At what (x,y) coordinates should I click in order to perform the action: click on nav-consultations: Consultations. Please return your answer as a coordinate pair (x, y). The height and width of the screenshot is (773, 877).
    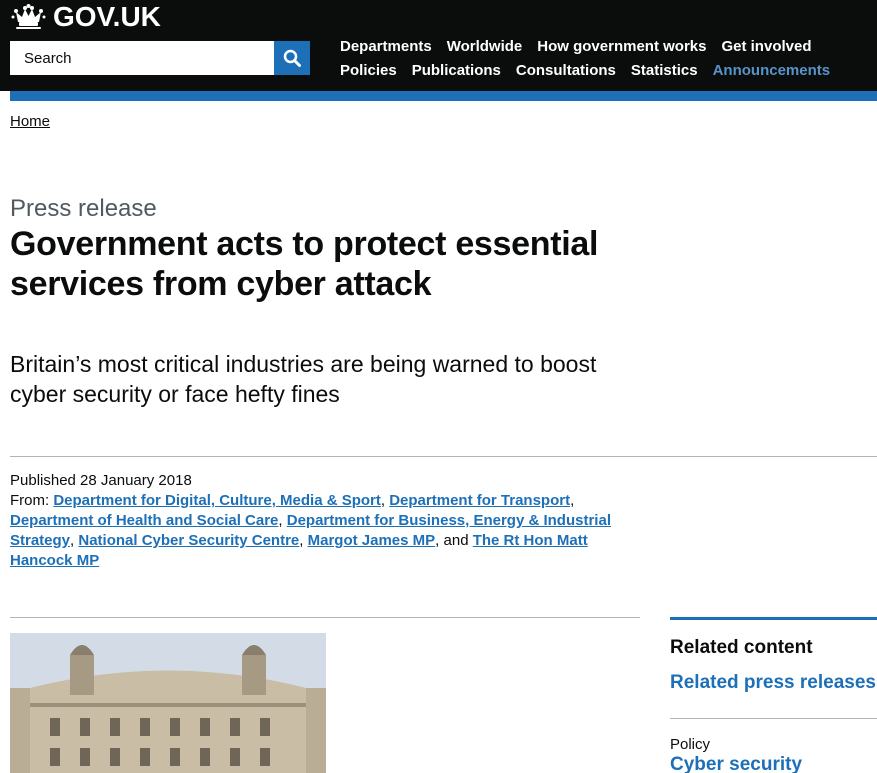
    Looking at the image, I should click on (566, 70).